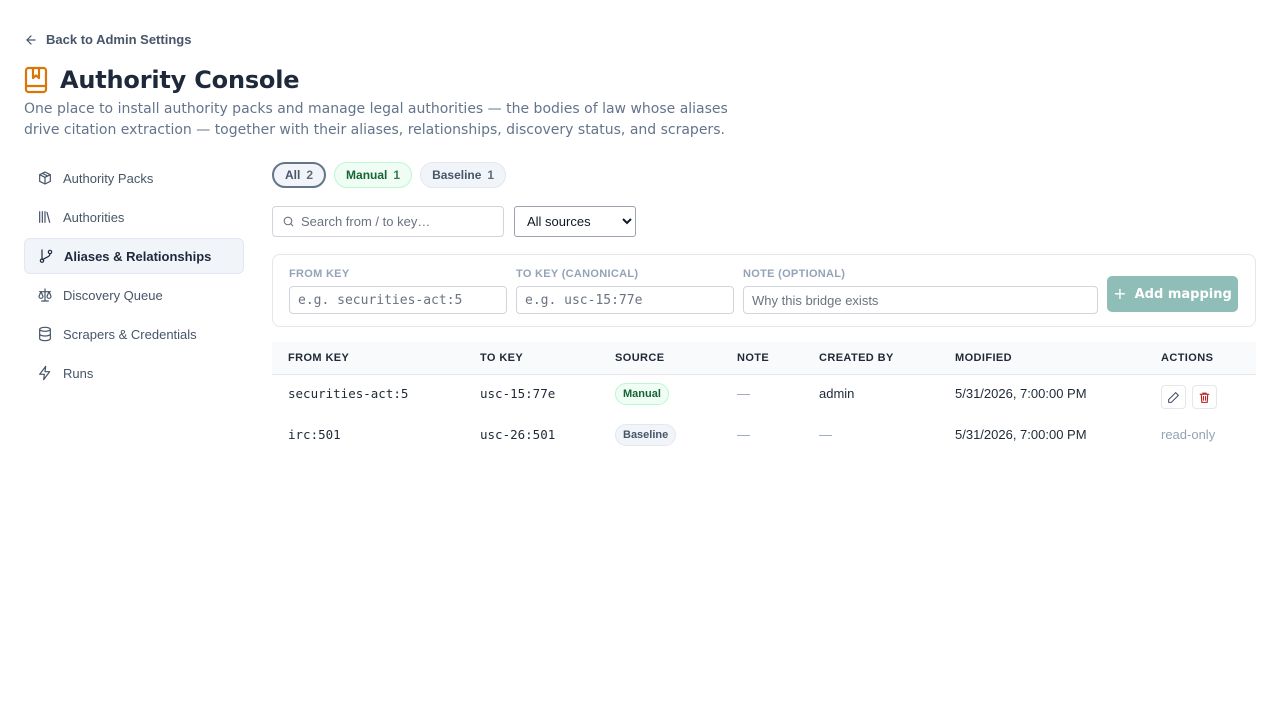  I want to click on sidebar-item-discovery-queue: Discovery Queue, so click(134, 295).